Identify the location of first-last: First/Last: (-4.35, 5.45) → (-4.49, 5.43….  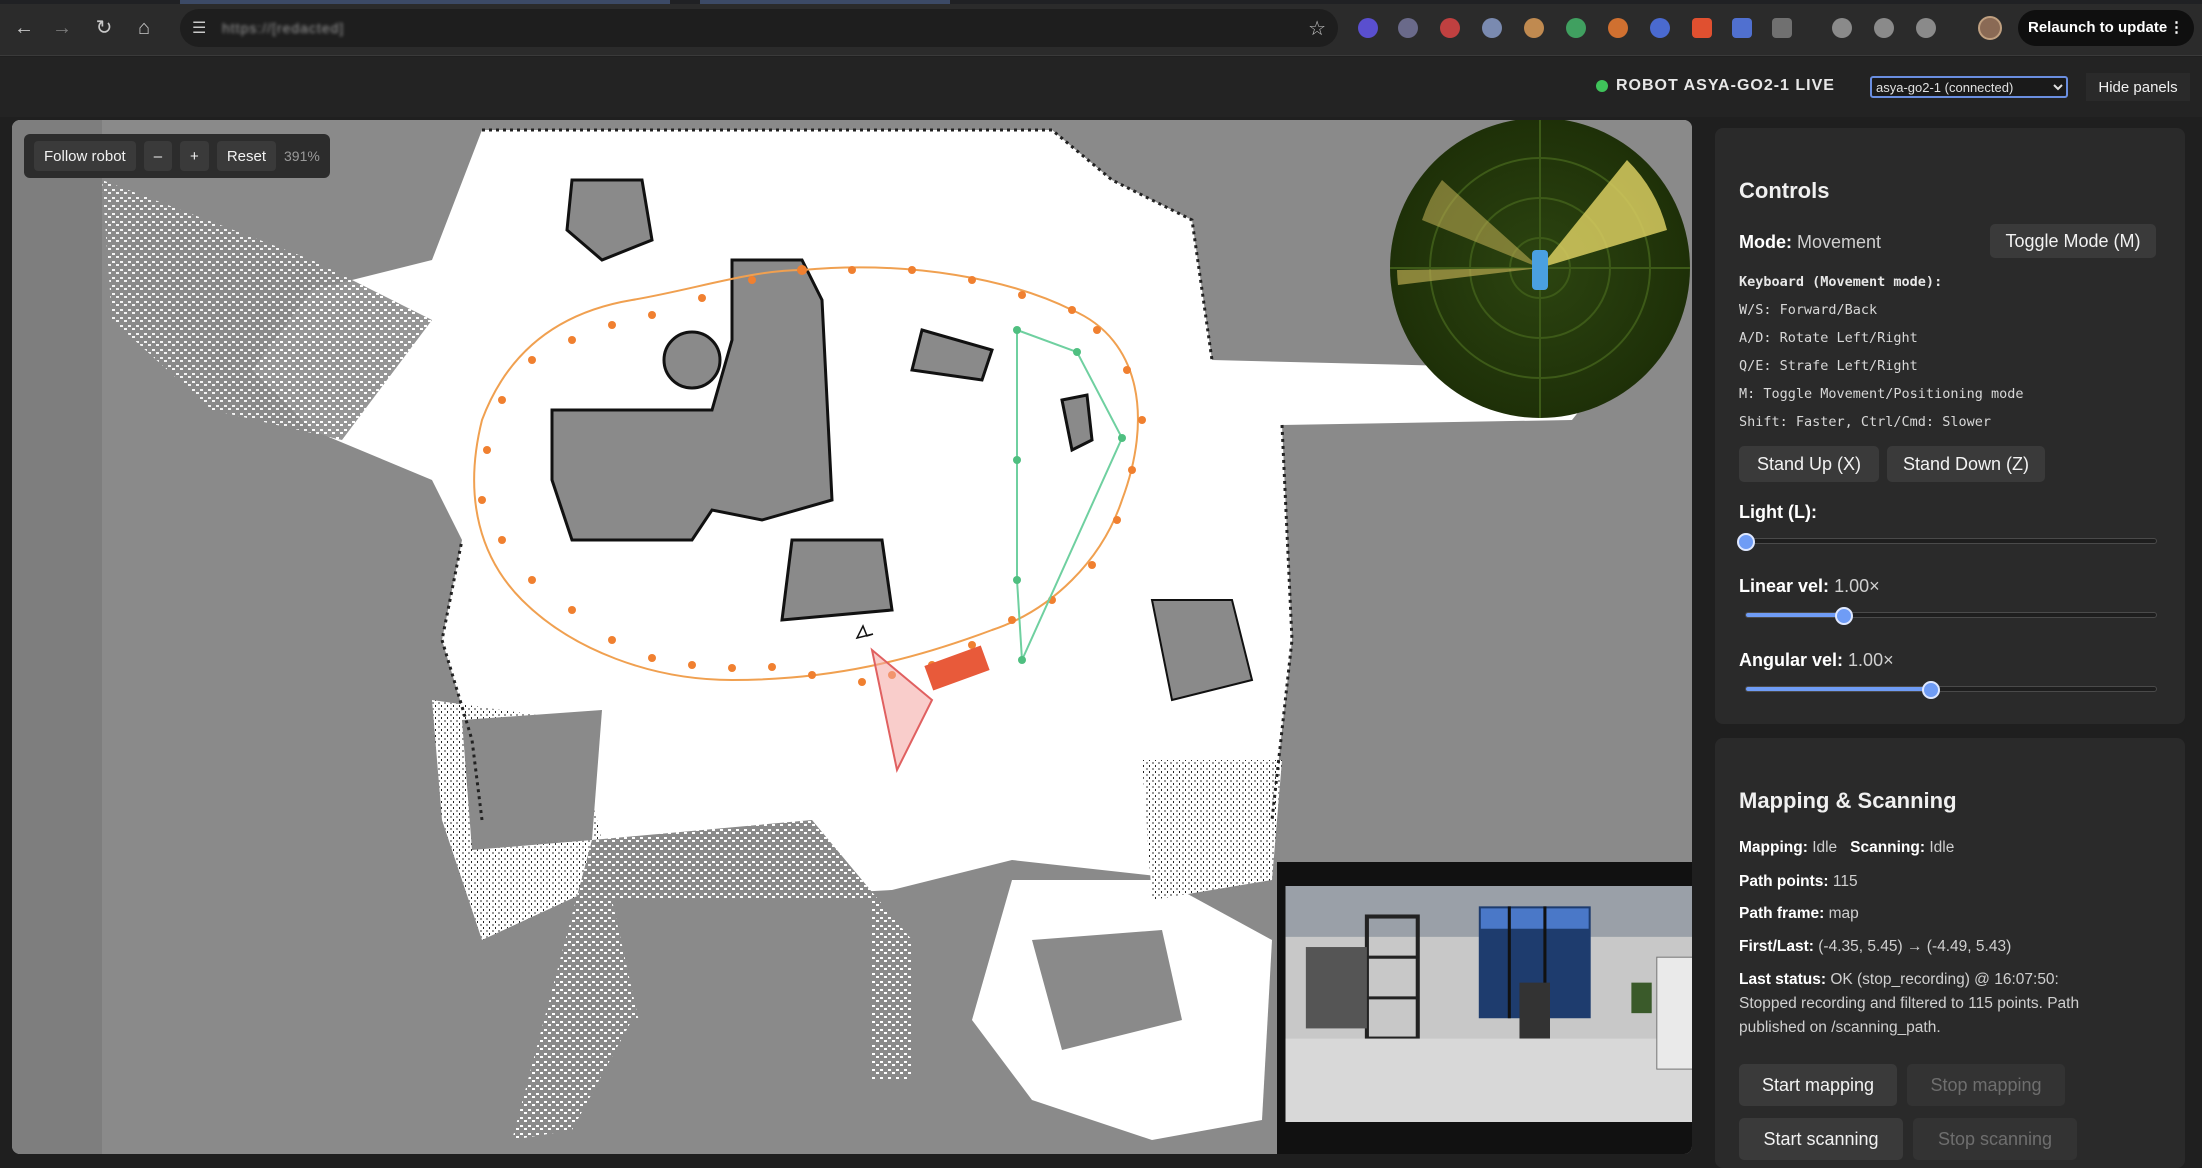
(1875, 947).